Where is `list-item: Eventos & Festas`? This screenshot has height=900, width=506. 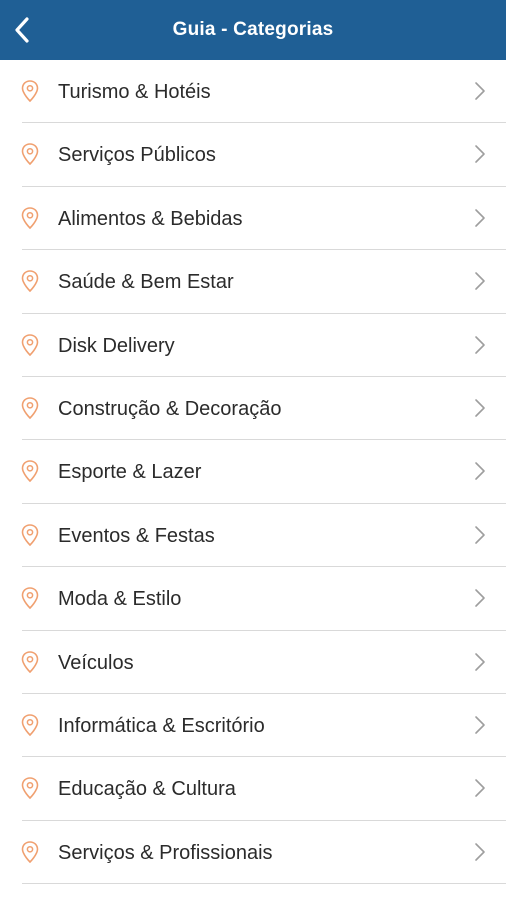
list-item: Eventos & Festas is located at coordinates (253, 536).